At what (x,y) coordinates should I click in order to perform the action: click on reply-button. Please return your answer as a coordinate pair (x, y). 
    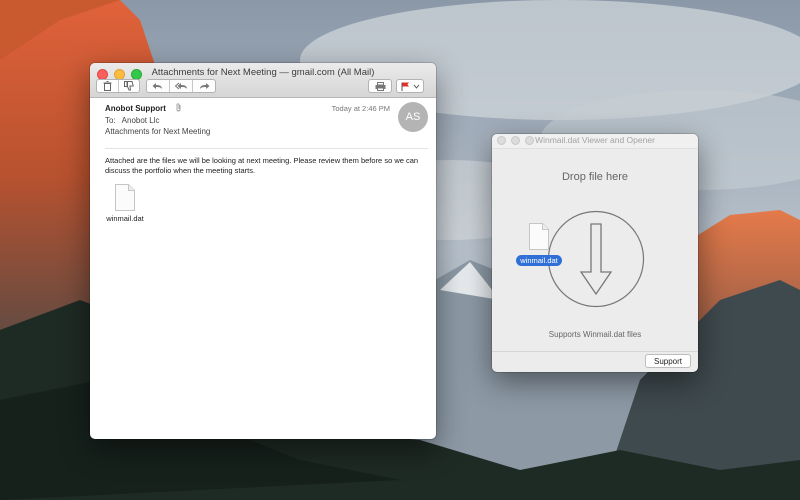
    Looking at the image, I should click on (158, 86).